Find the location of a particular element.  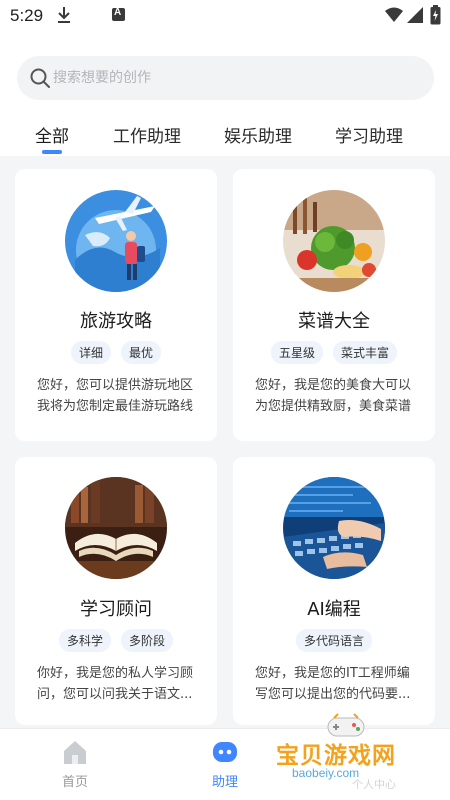

assistant-icon is located at coordinates (225, 752).